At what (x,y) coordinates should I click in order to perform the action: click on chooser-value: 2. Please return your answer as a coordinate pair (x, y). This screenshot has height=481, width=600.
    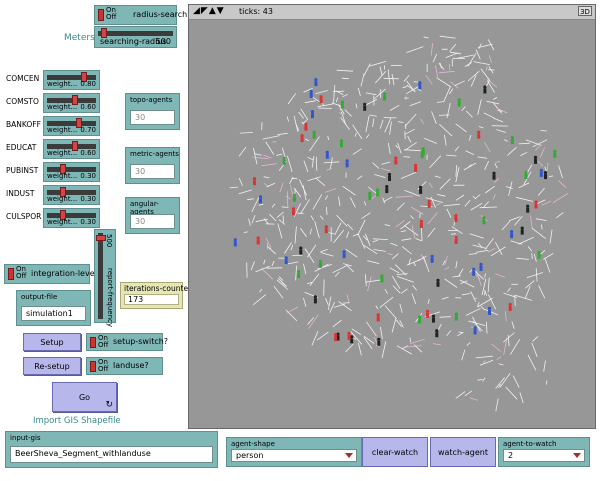
    Looking at the image, I should click on (544, 455).